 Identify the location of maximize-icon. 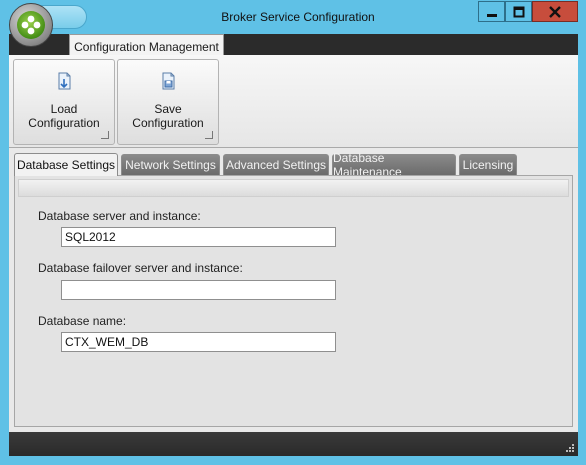
(518, 11).